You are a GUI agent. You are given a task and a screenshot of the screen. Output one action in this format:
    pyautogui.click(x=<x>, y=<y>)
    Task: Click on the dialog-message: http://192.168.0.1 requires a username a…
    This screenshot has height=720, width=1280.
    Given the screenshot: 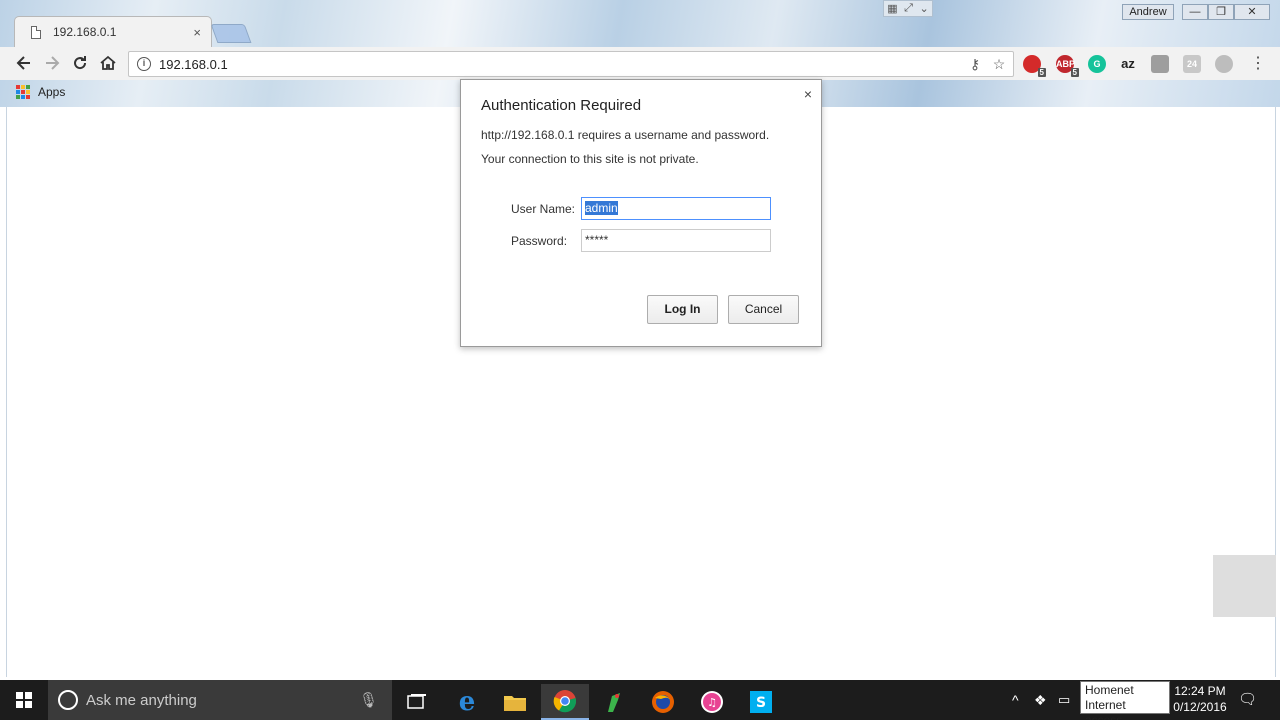 What is the action you would take?
    pyautogui.click(x=625, y=135)
    